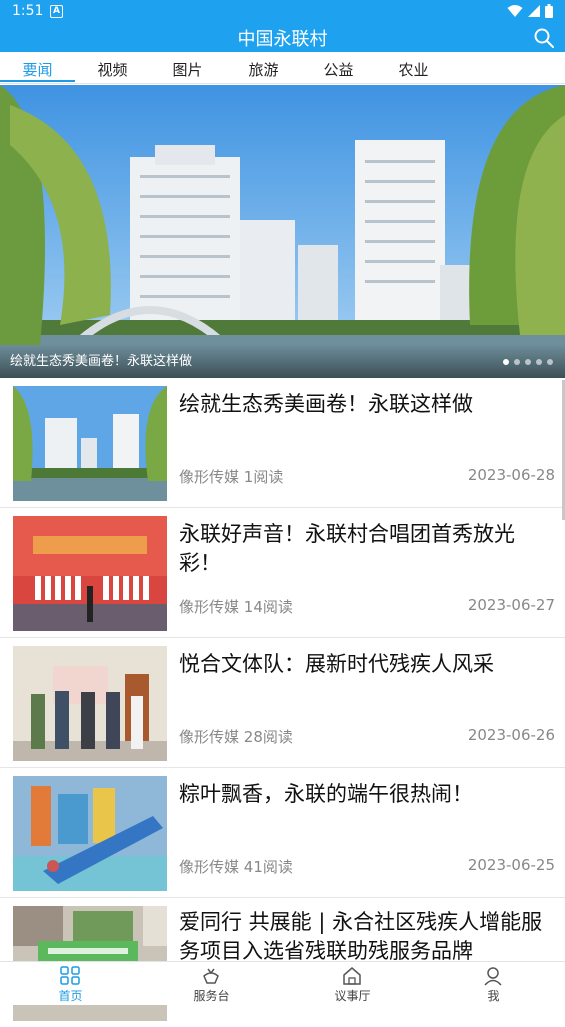 The image size is (565, 1027). Describe the element at coordinates (211, 996) in the screenshot. I see `nav-service-label: 服务台` at that location.